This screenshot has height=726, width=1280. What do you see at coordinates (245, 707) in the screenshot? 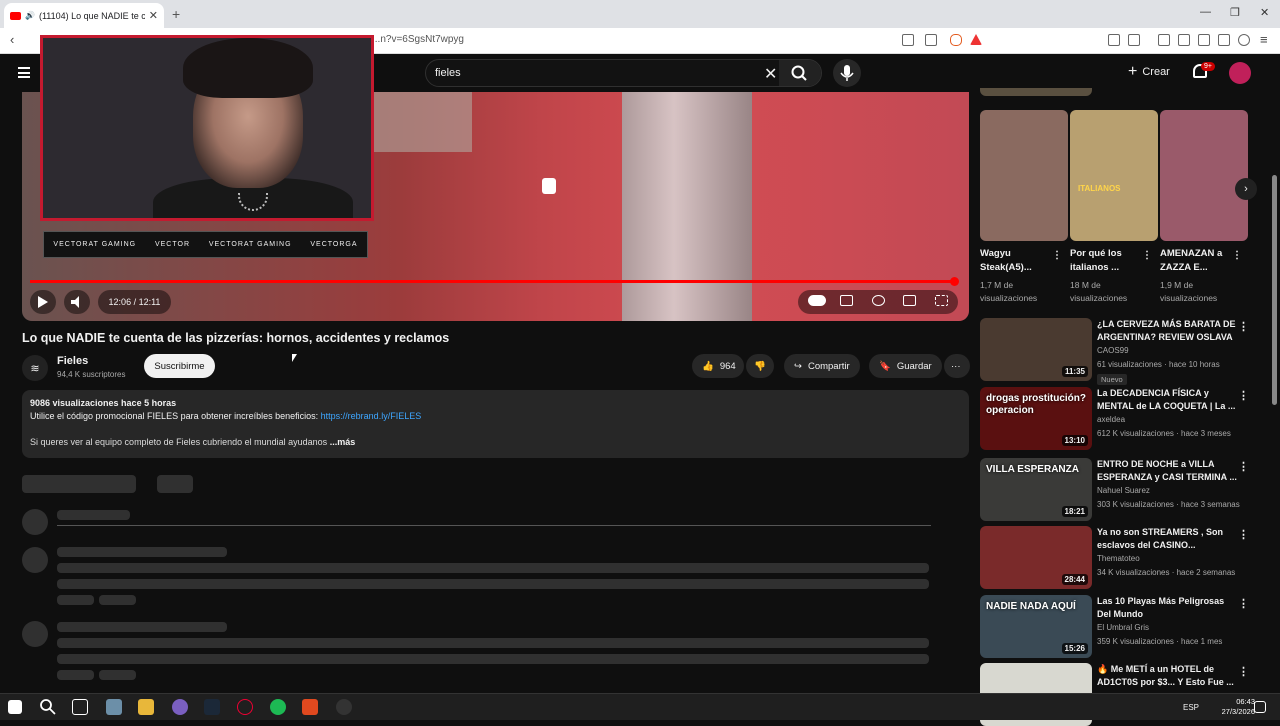
I see `opera-icon` at bounding box center [245, 707].